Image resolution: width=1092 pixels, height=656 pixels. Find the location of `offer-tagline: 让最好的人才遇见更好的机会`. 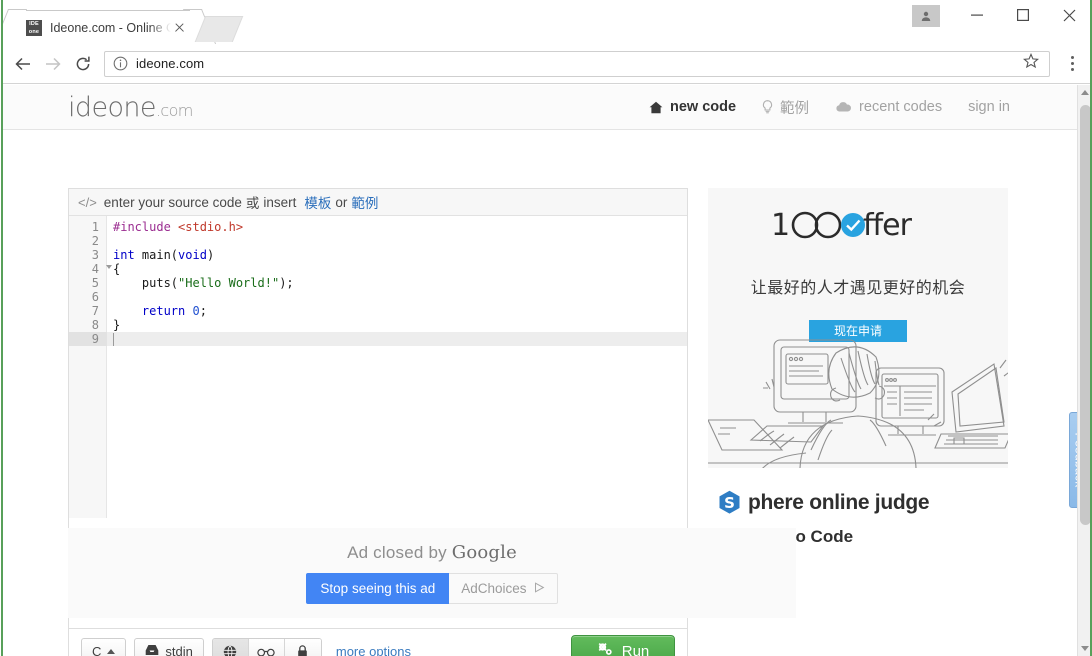

offer-tagline: 让最好的人才遇见更好的机会 is located at coordinates (858, 288).